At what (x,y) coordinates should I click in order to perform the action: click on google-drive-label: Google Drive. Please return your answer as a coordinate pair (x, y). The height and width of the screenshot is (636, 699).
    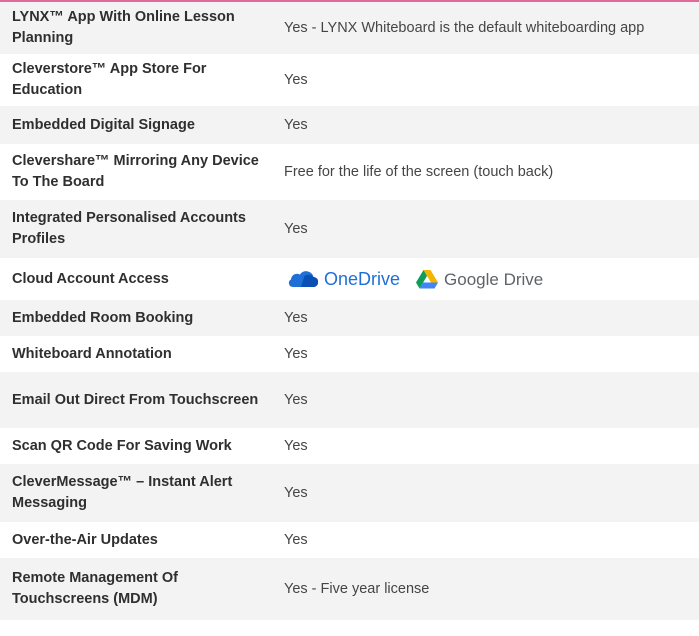
    Looking at the image, I should click on (494, 279).